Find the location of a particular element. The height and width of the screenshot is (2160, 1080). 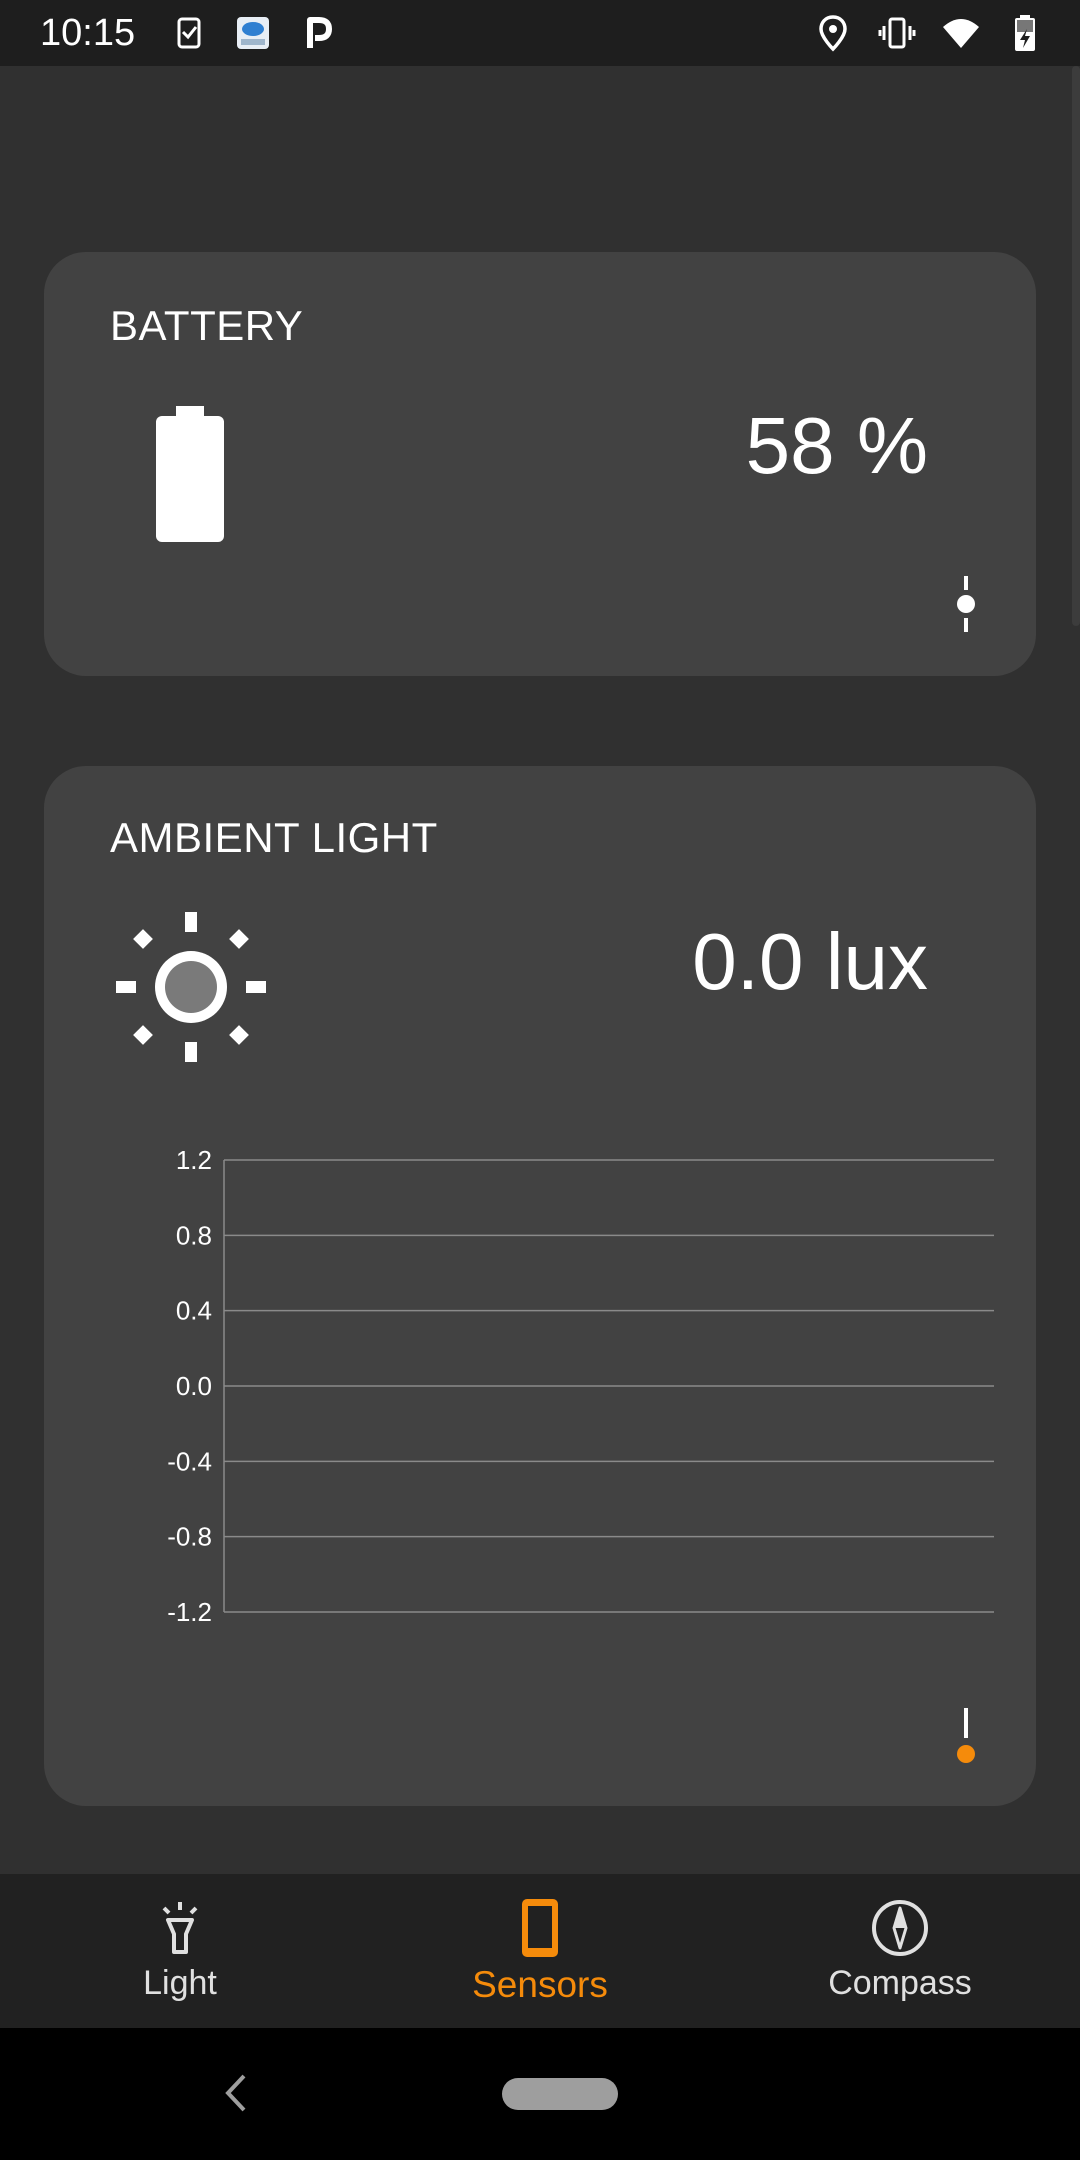

ambient-light-more-button is located at coordinates (966, 1736).